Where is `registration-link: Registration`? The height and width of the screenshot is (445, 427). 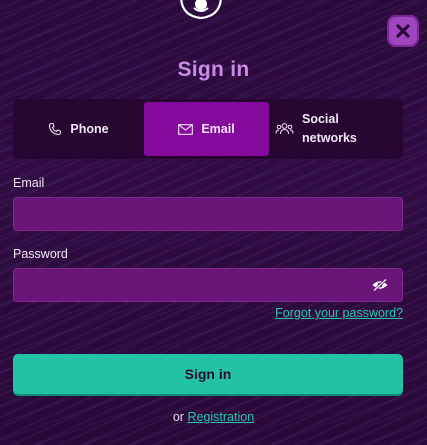 registration-link: Registration is located at coordinates (220, 417).